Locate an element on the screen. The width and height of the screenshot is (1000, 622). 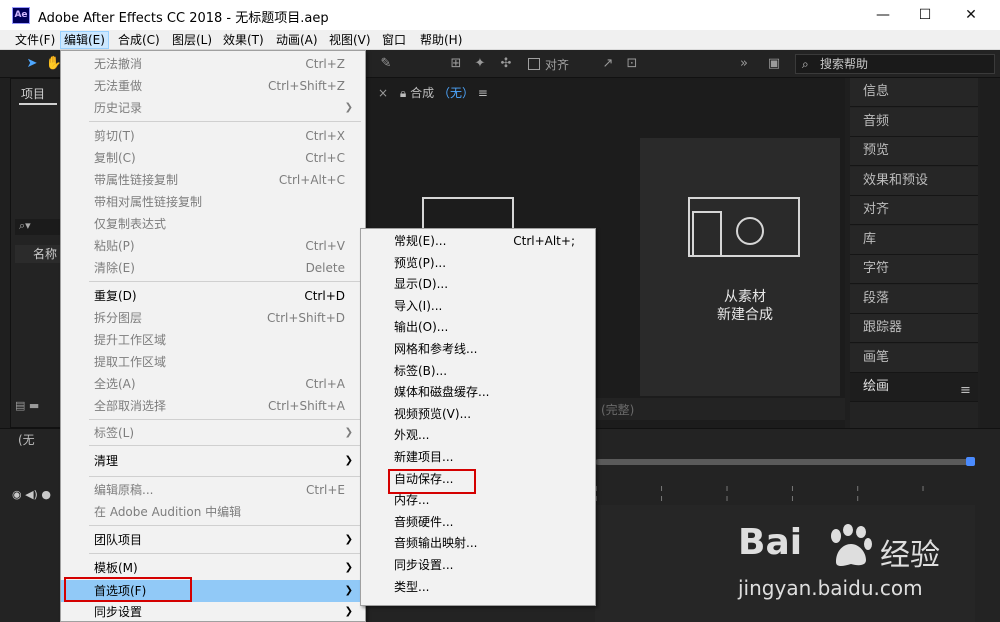
menu-copy: 复制(C) Ctrl+C is located at coordinates (213, 158).